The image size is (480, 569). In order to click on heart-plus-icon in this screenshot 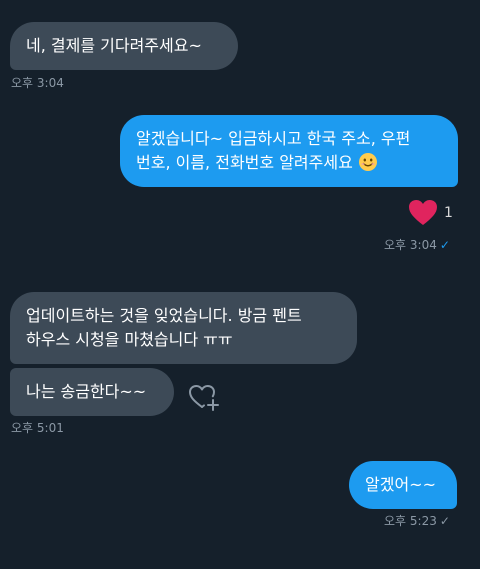, I will do `click(204, 398)`.